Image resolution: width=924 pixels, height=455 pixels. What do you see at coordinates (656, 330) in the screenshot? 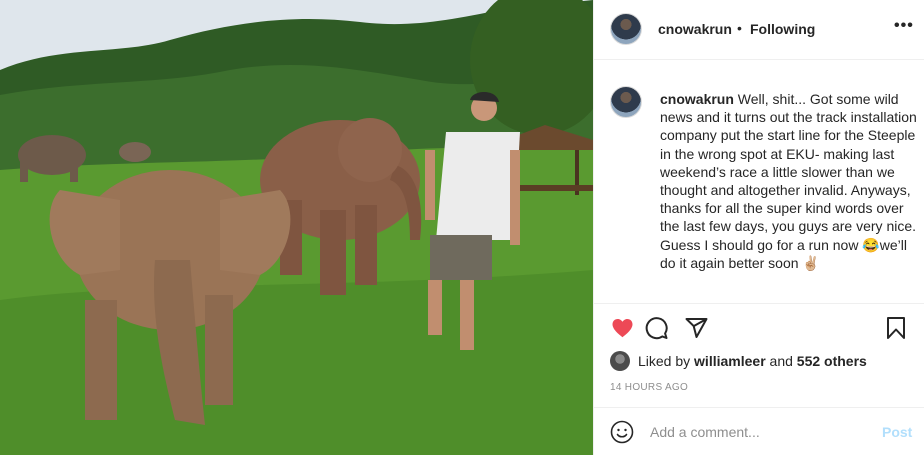
I see `comment-icon` at bounding box center [656, 330].